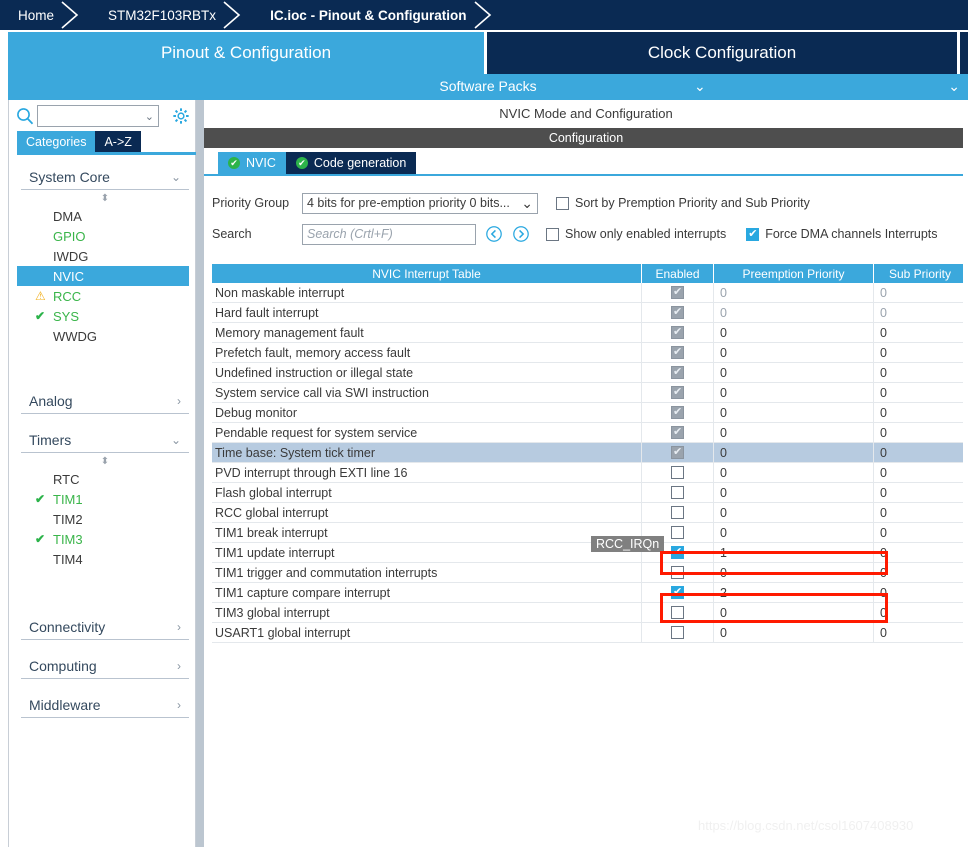 The image size is (968, 847). I want to click on table-row: Undefined instruction or illegal state 00, so click(590, 373).